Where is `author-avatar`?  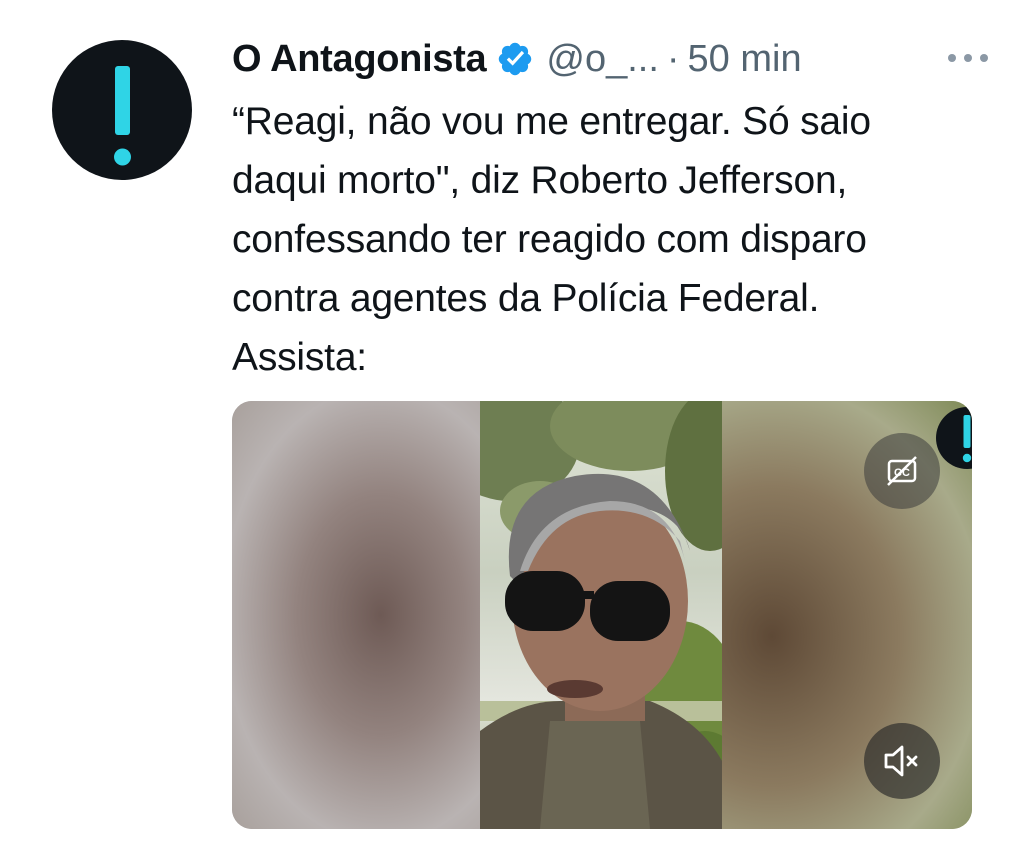
author-avatar is located at coordinates (122, 110).